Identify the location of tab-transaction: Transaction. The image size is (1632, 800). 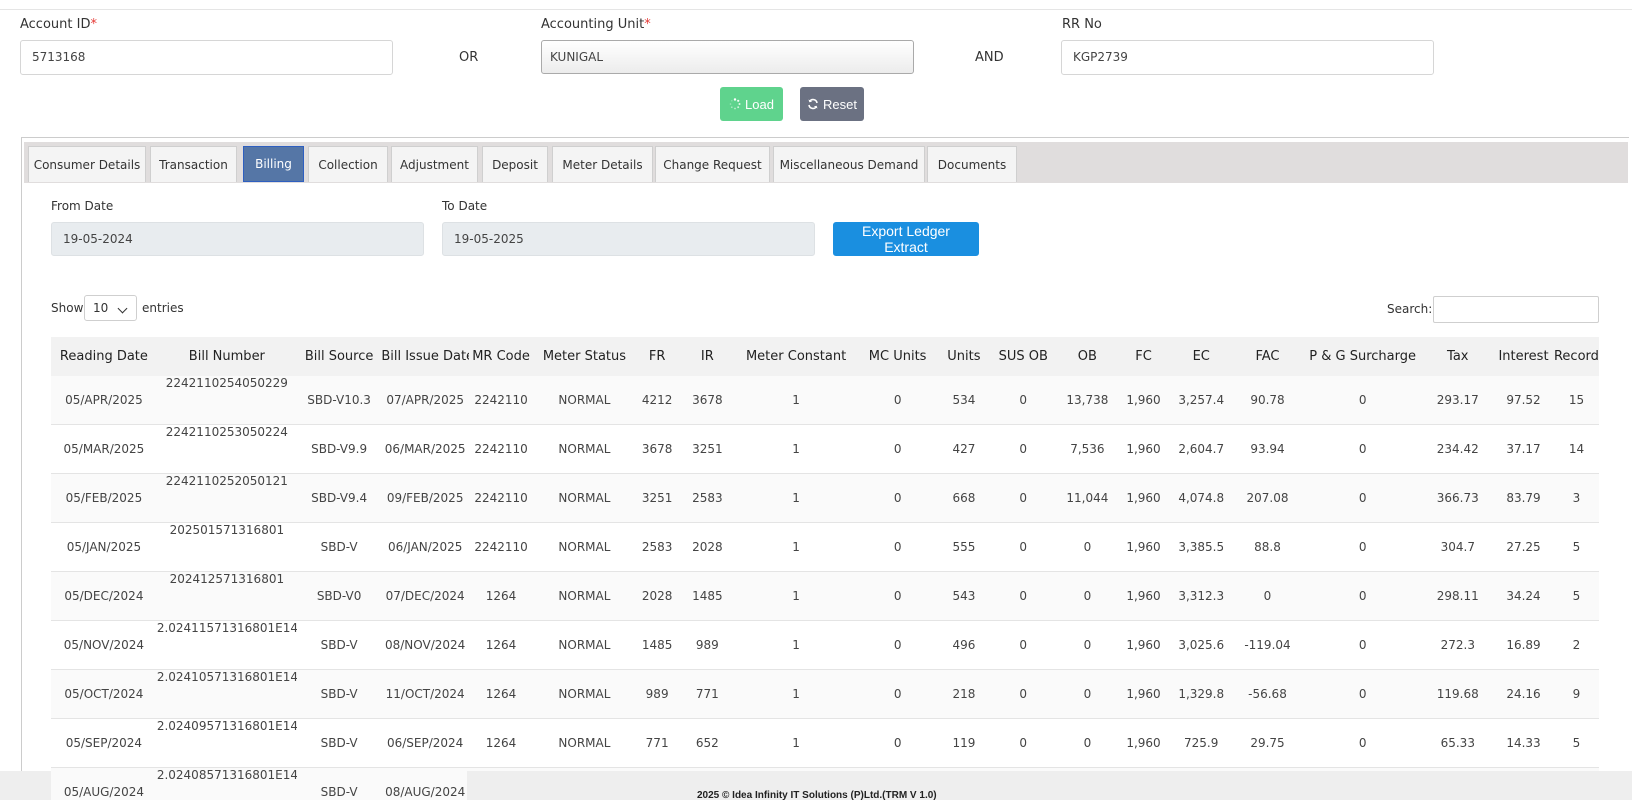
(193, 164).